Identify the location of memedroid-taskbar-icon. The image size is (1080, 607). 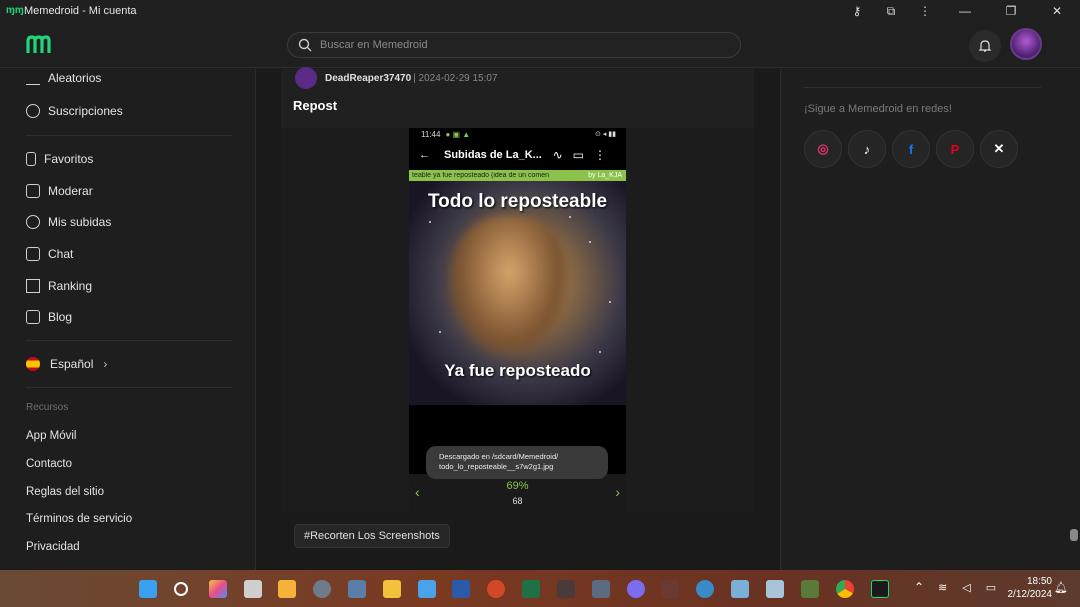
(880, 589).